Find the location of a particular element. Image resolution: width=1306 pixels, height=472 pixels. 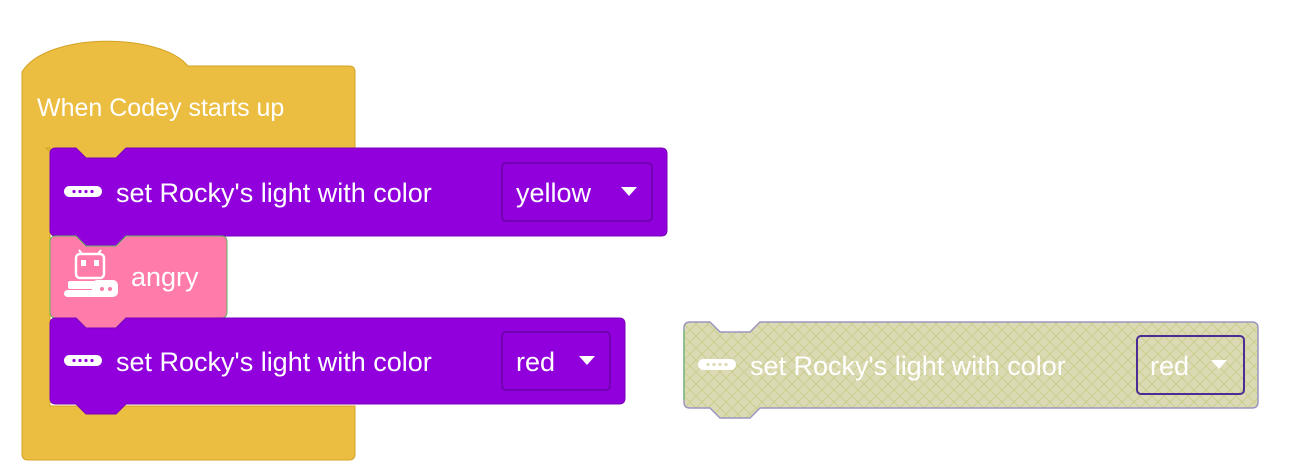

detached-block-label: set Rocky's light with color is located at coordinates (908, 366).